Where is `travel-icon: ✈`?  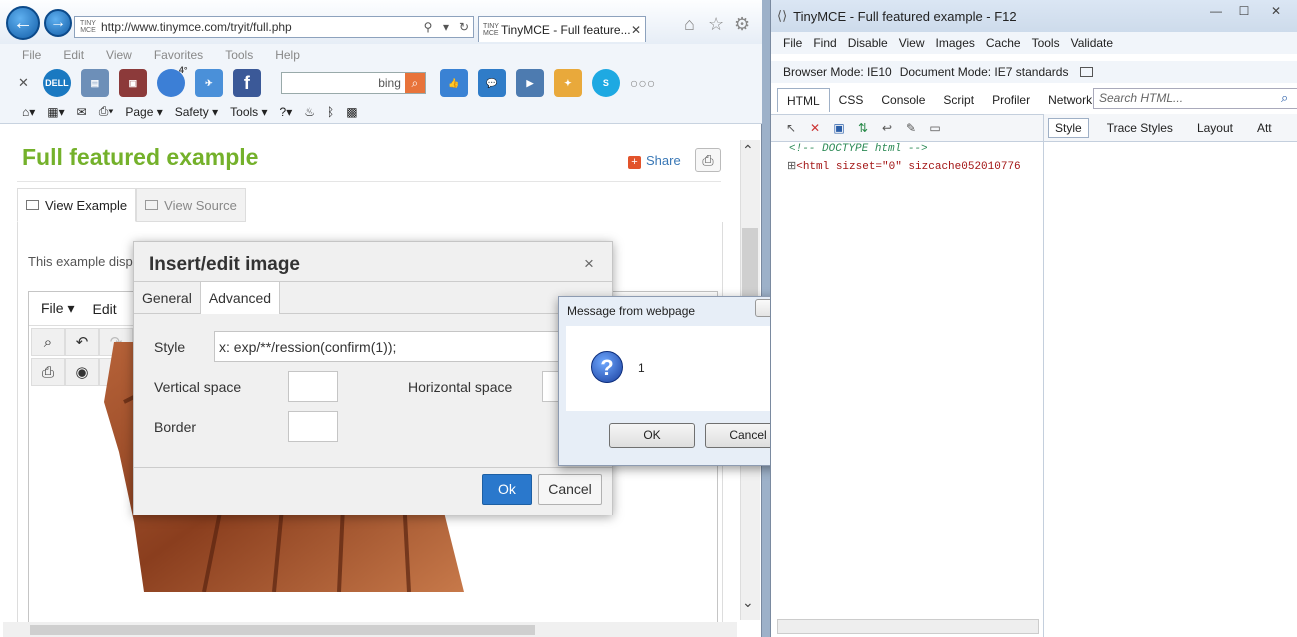
travel-icon: ✈ is located at coordinates (208, 83).